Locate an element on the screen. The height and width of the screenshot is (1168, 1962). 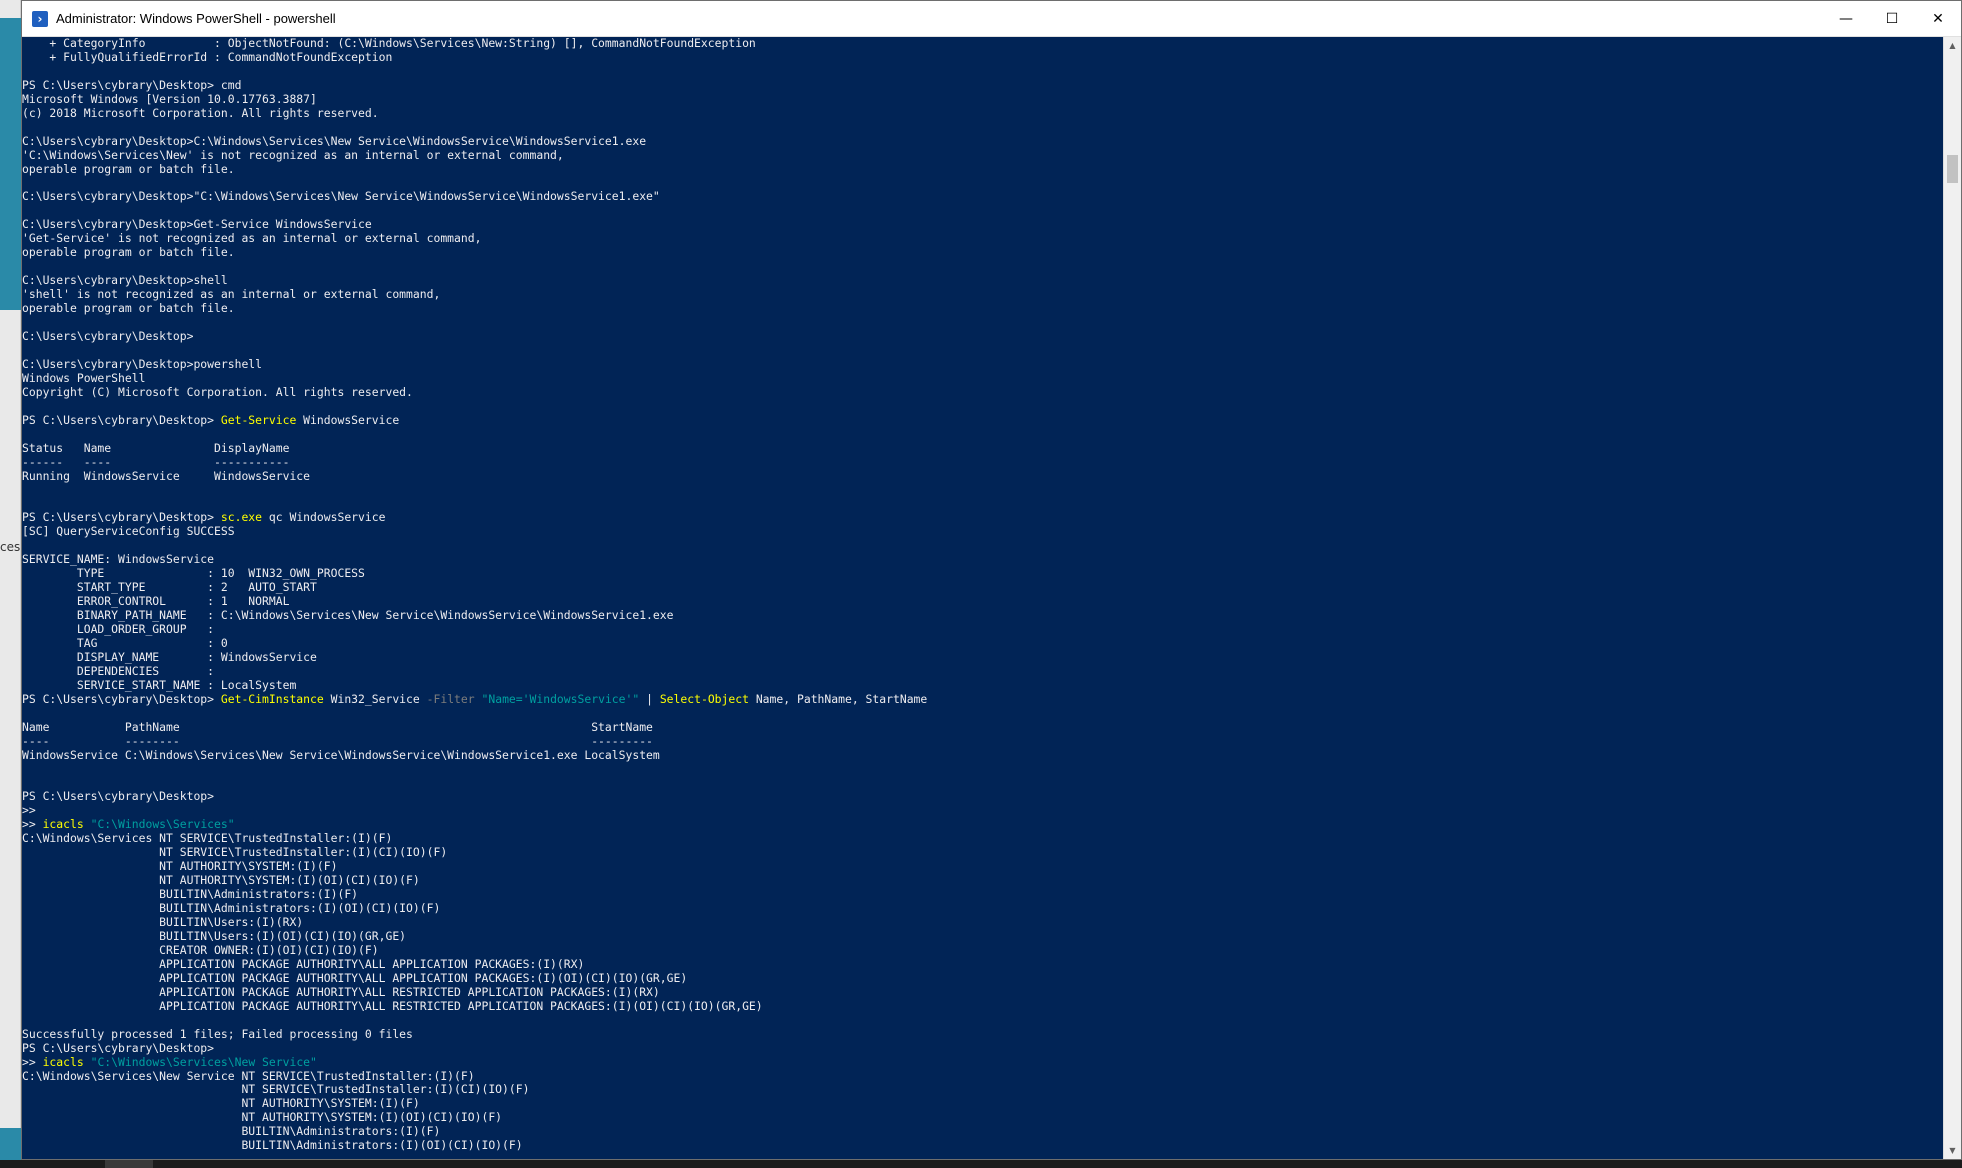
background-window-accent-bottom is located at coordinates (10, 1144).